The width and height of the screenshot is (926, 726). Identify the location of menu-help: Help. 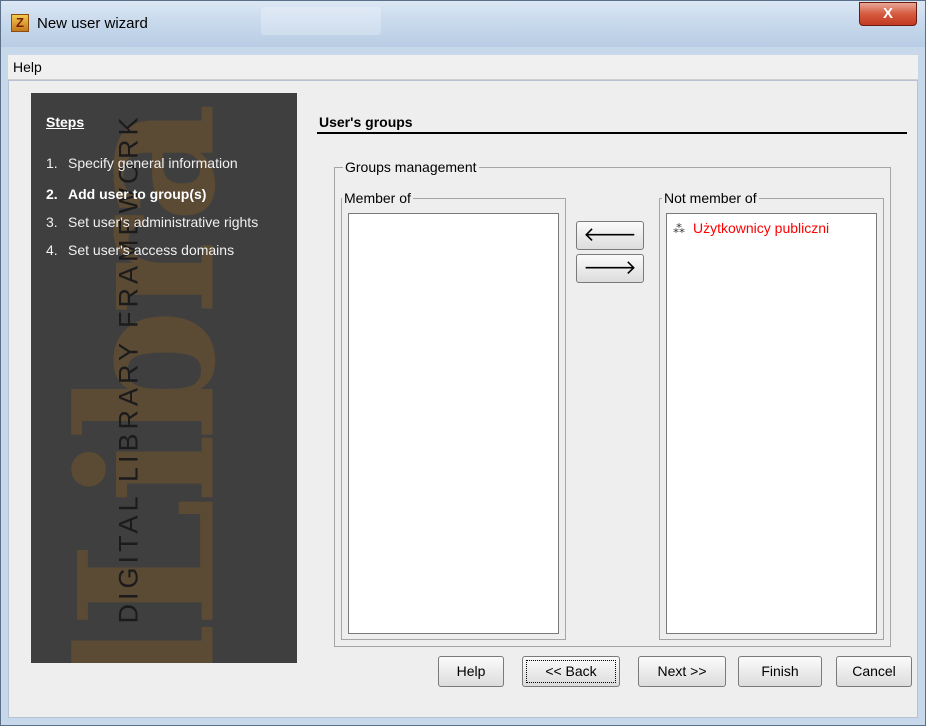
(27, 67).